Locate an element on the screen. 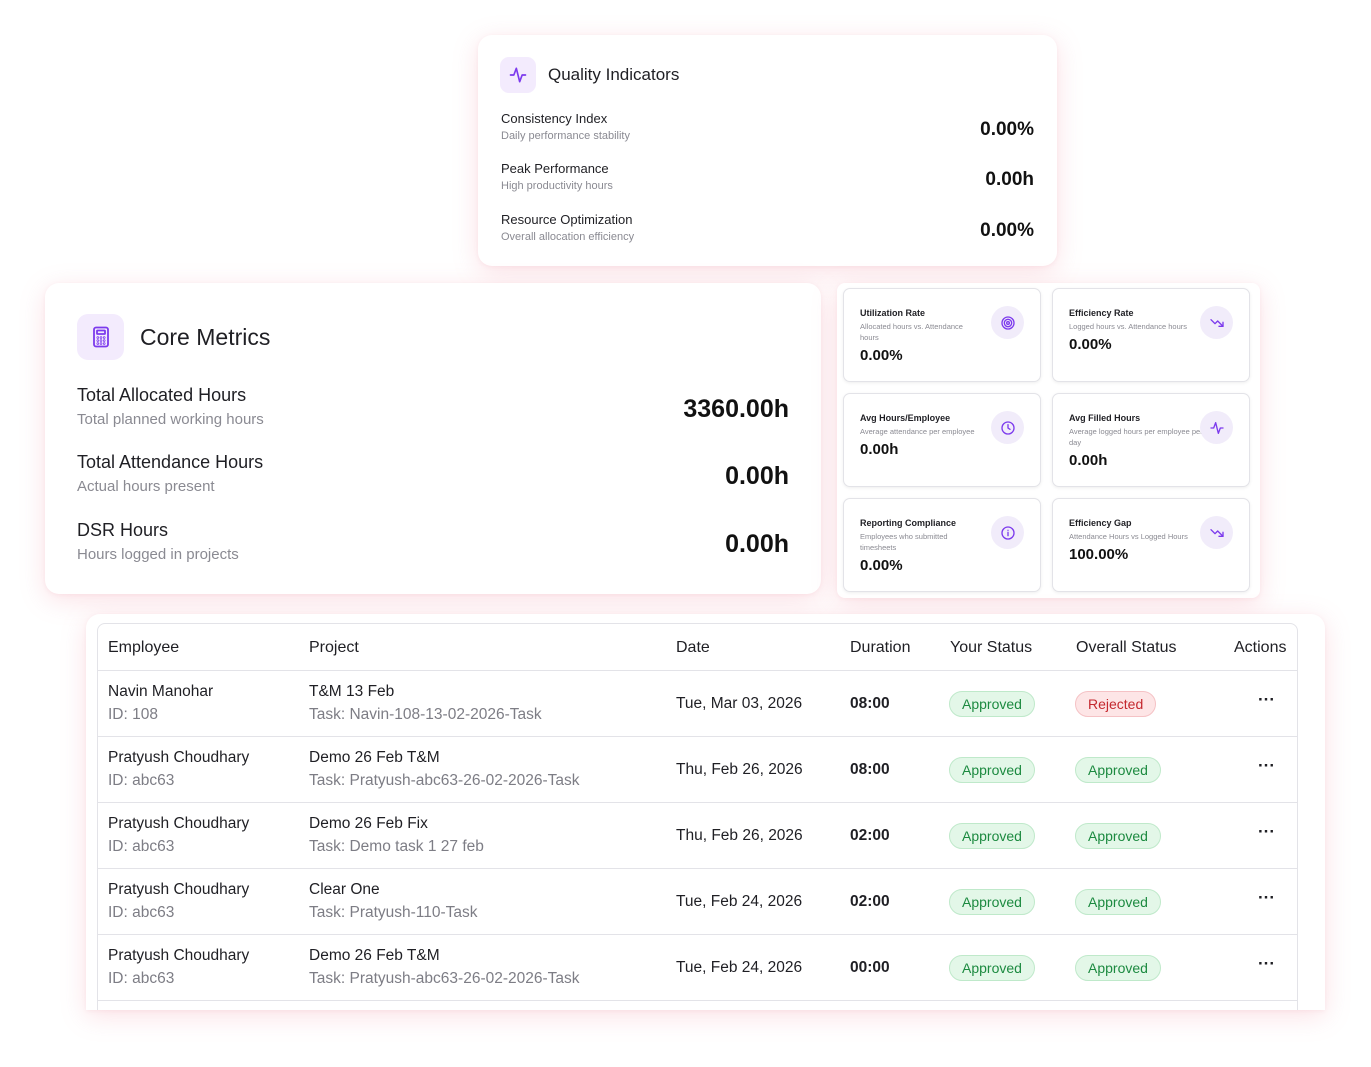  quality-indicators-title: Quality Indicators is located at coordinates (614, 74).